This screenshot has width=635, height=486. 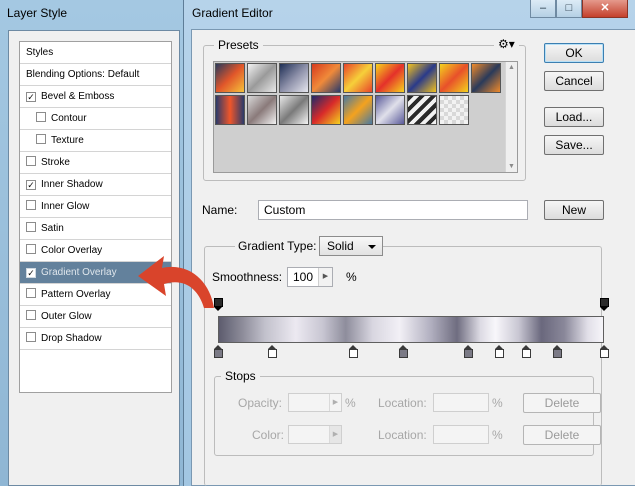 What do you see at coordinates (315, 402) in the screenshot?
I see `opacity-field: ▶` at bounding box center [315, 402].